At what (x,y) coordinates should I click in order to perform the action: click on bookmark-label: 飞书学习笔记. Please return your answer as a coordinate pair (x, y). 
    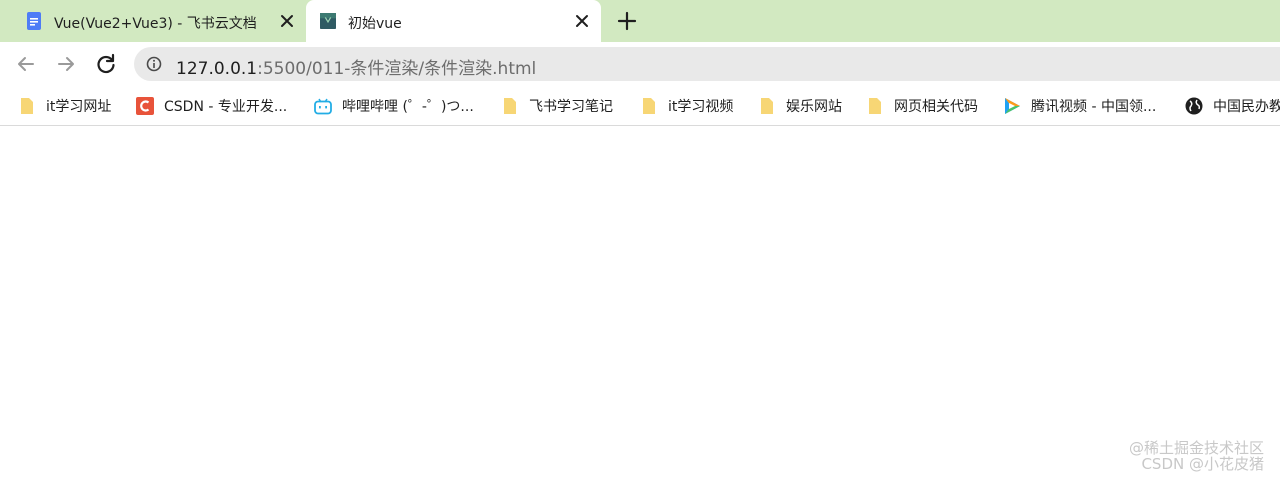
    Looking at the image, I should click on (571, 107).